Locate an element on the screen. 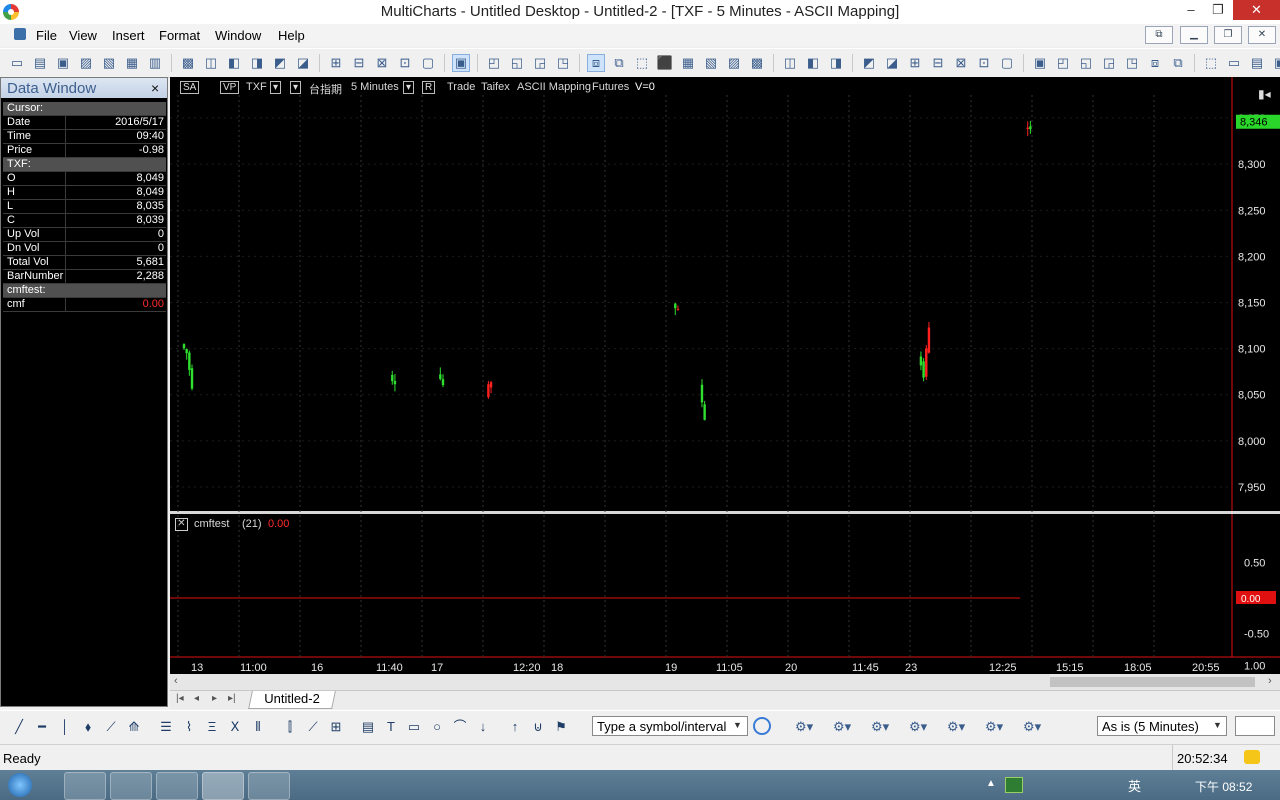 This screenshot has width=1280, height=800. toolbar-tool-13-icon: ◪ is located at coordinates (303, 63).